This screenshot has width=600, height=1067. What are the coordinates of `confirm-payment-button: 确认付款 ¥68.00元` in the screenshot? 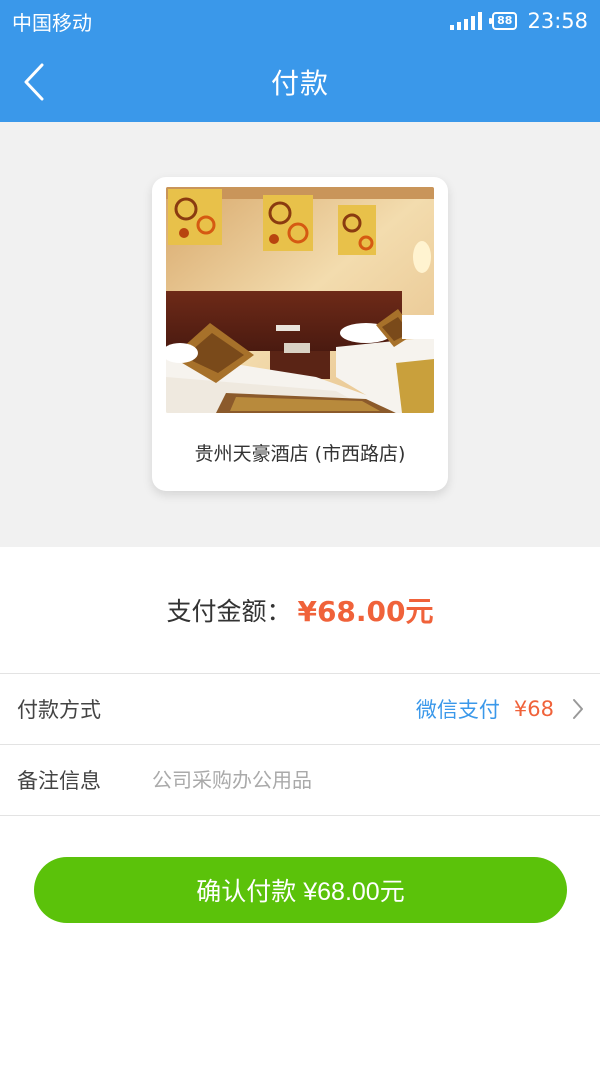 It's located at (300, 890).